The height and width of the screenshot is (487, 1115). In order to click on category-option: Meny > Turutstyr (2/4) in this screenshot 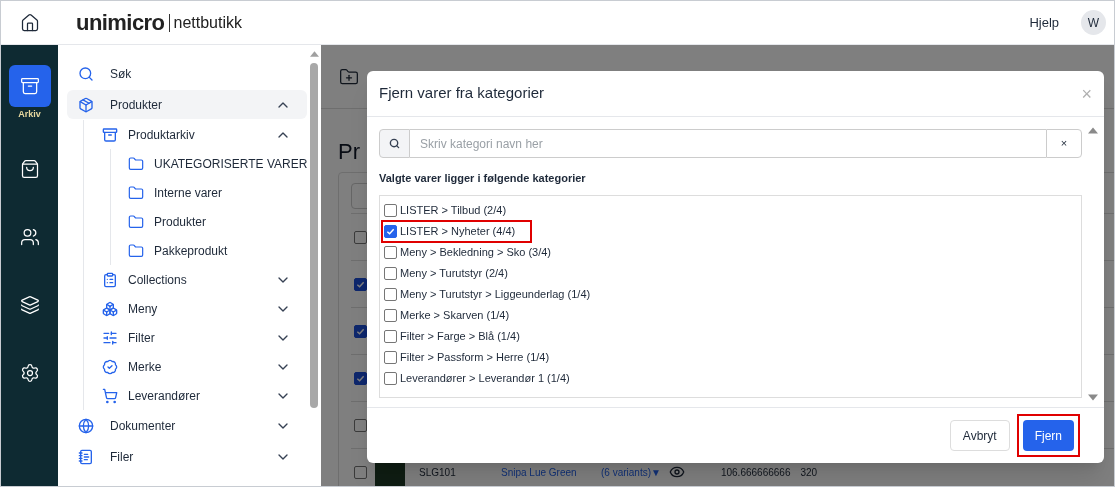, I will do `click(453, 273)`.